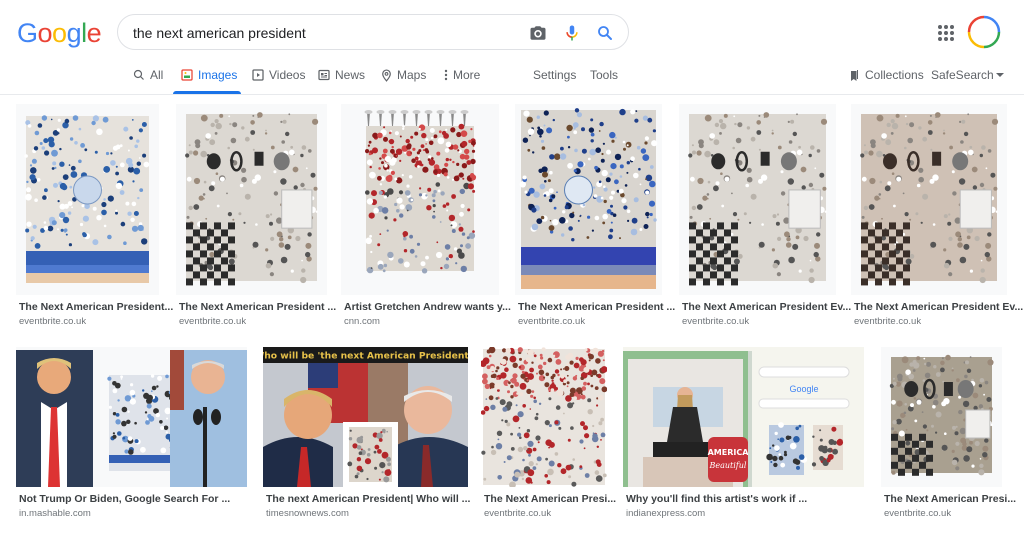  What do you see at coordinates (324, 75) in the screenshot?
I see `news-icon` at bounding box center [324, 75].